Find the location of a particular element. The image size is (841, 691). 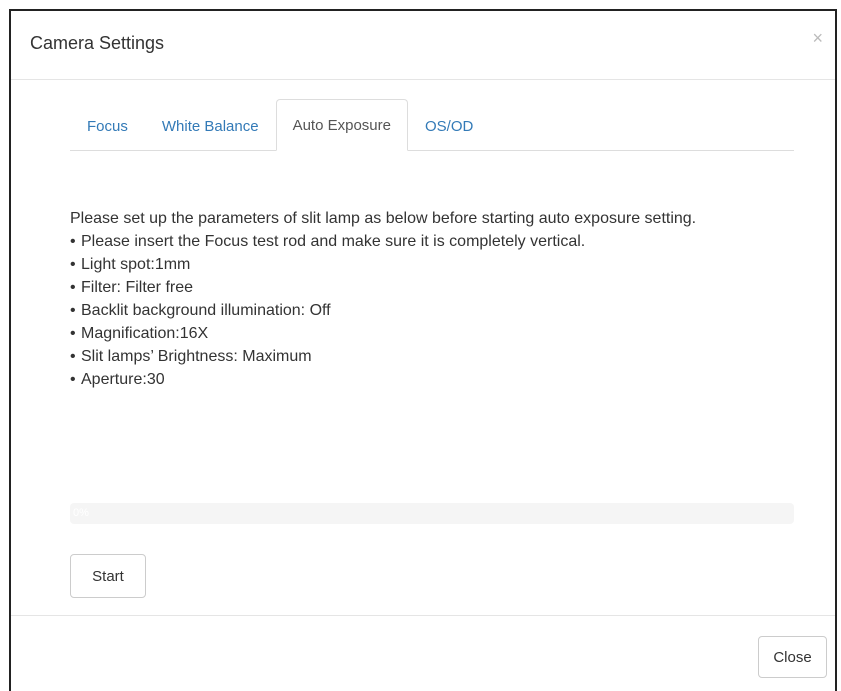

tab-white-balance: White Balance is located at coordinates (210, 126).